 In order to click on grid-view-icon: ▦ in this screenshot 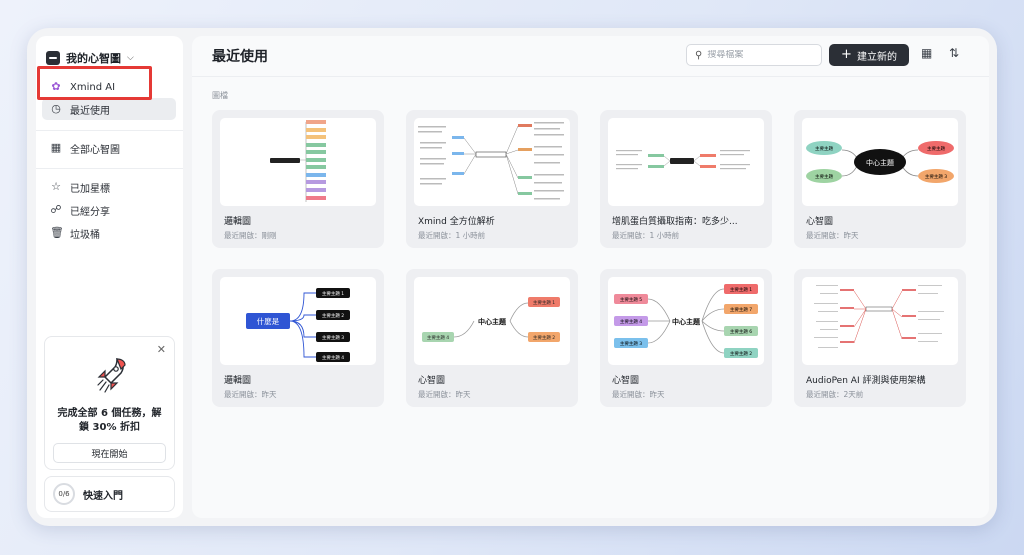, I will do `click(926, 53)`.